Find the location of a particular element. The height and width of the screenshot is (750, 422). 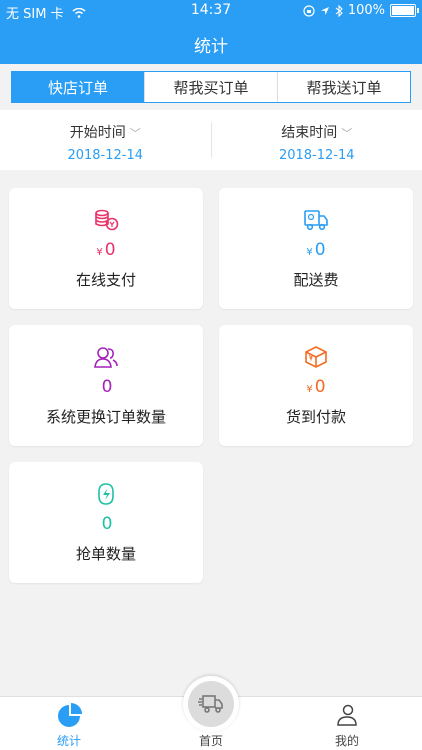

date-range: 开始时间 ﹀ 2018-12-14 结束时间 ﹀ 2018-12-14 is located at coordinates (211, 140).